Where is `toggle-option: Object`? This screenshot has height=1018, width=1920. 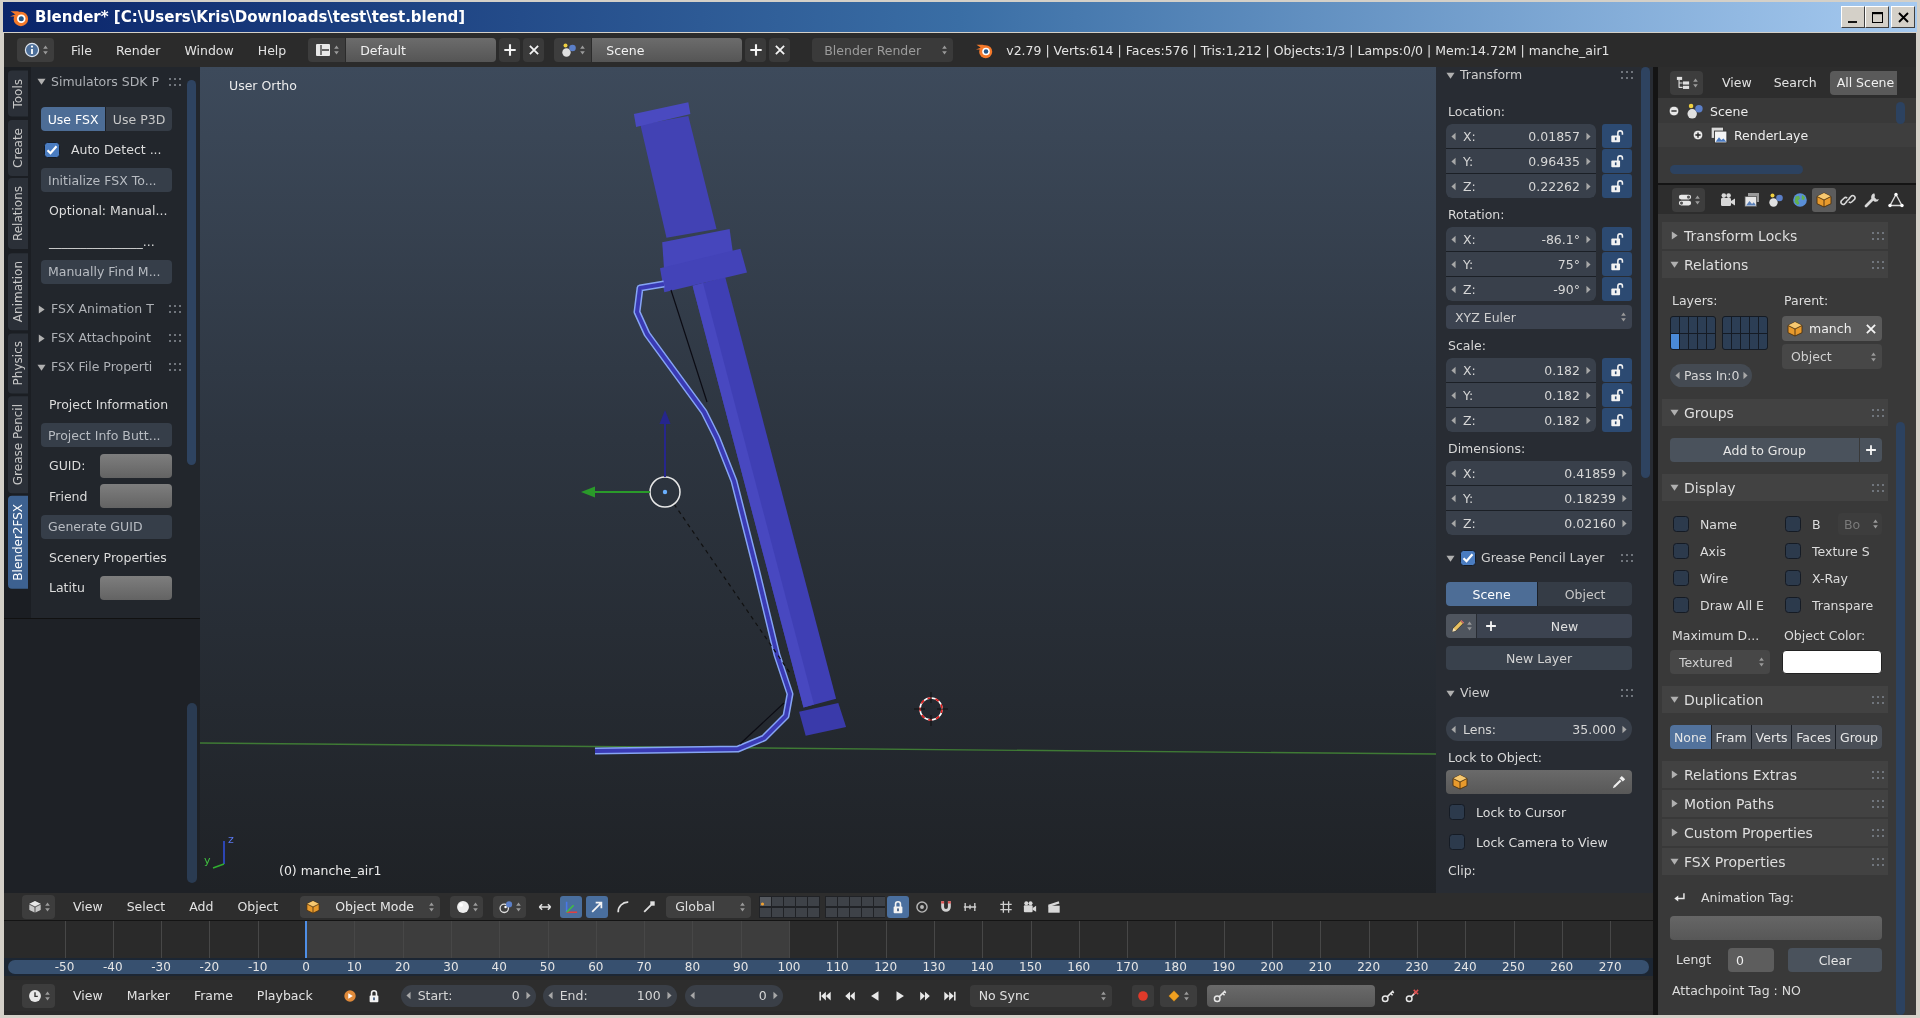
toggle-option: Object is located at coordinates (1585, 594).